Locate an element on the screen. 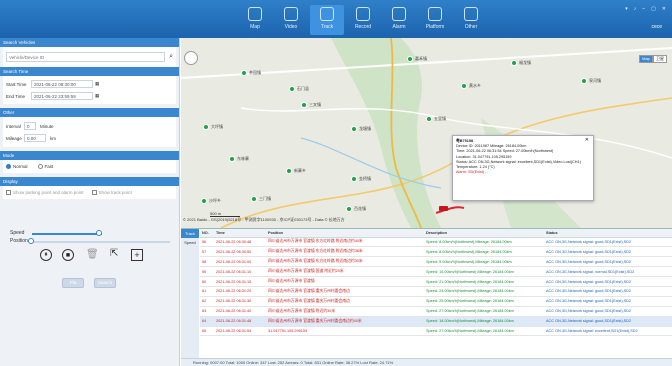 This screenshot has width=672, height=366. nav-video: Video is located at coordinates (291, 20).